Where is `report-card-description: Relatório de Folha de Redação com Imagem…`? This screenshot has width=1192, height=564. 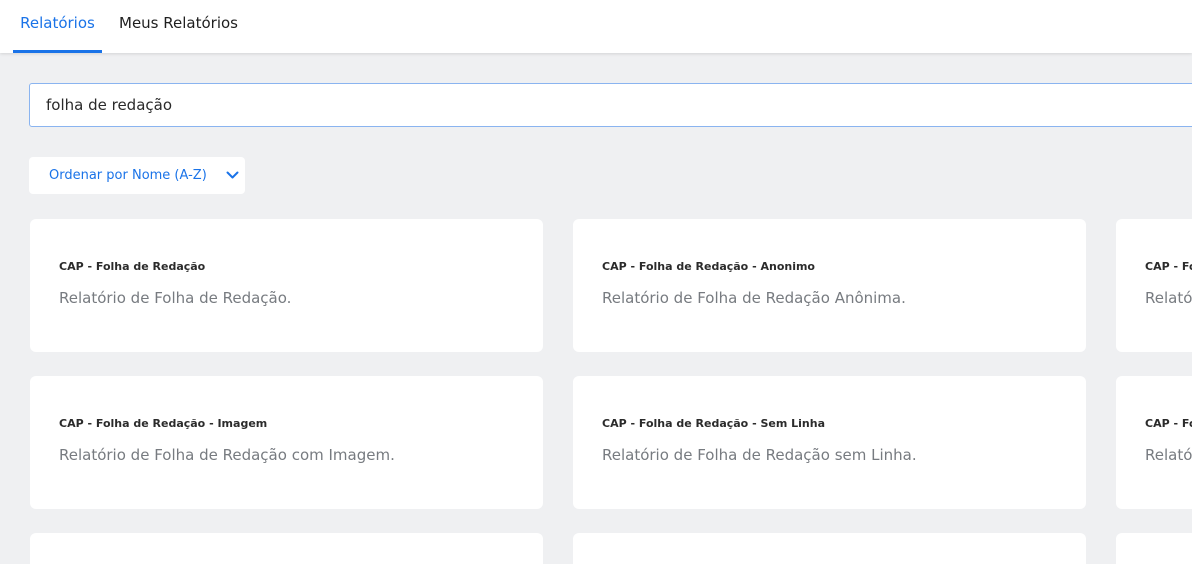
report-card-description: Relatório de Folha de Redação com Imagem… is located at coordinates (227, 455).